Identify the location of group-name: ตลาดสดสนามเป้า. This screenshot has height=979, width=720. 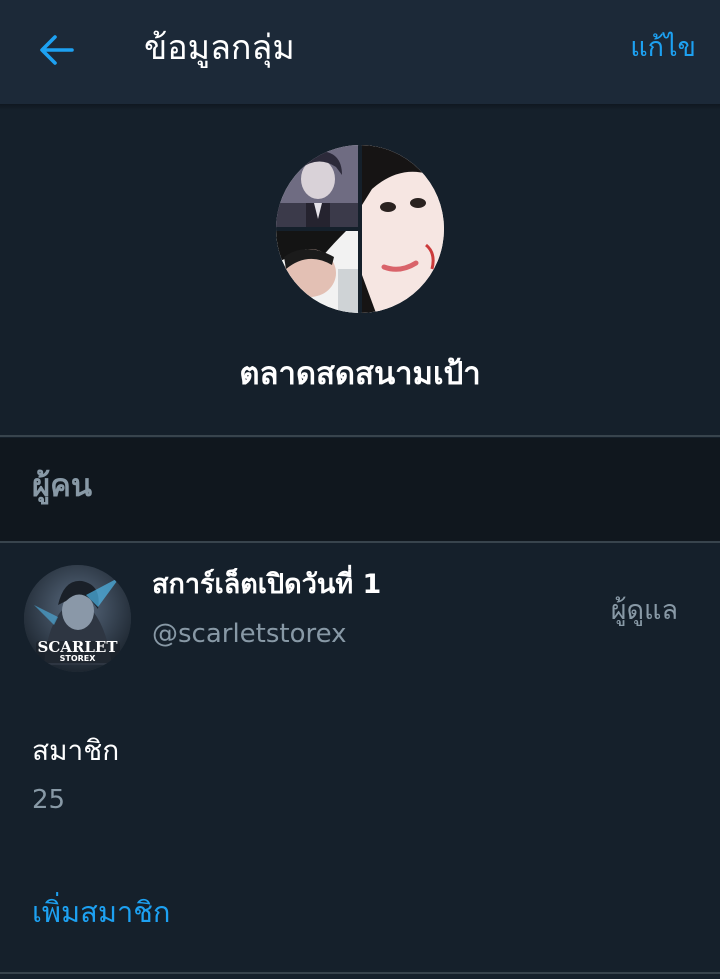
(360, 374).